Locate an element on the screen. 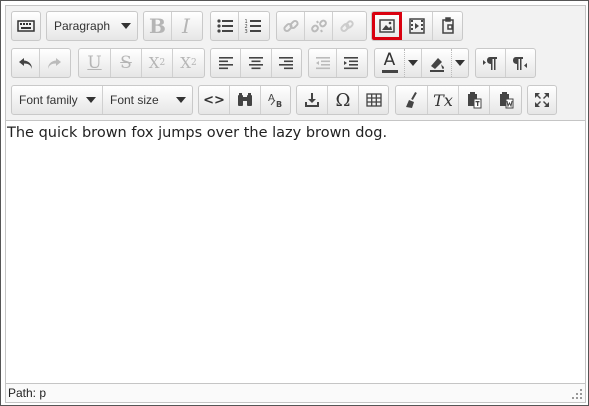  italic-button: I is located at coordinates (186, 26).